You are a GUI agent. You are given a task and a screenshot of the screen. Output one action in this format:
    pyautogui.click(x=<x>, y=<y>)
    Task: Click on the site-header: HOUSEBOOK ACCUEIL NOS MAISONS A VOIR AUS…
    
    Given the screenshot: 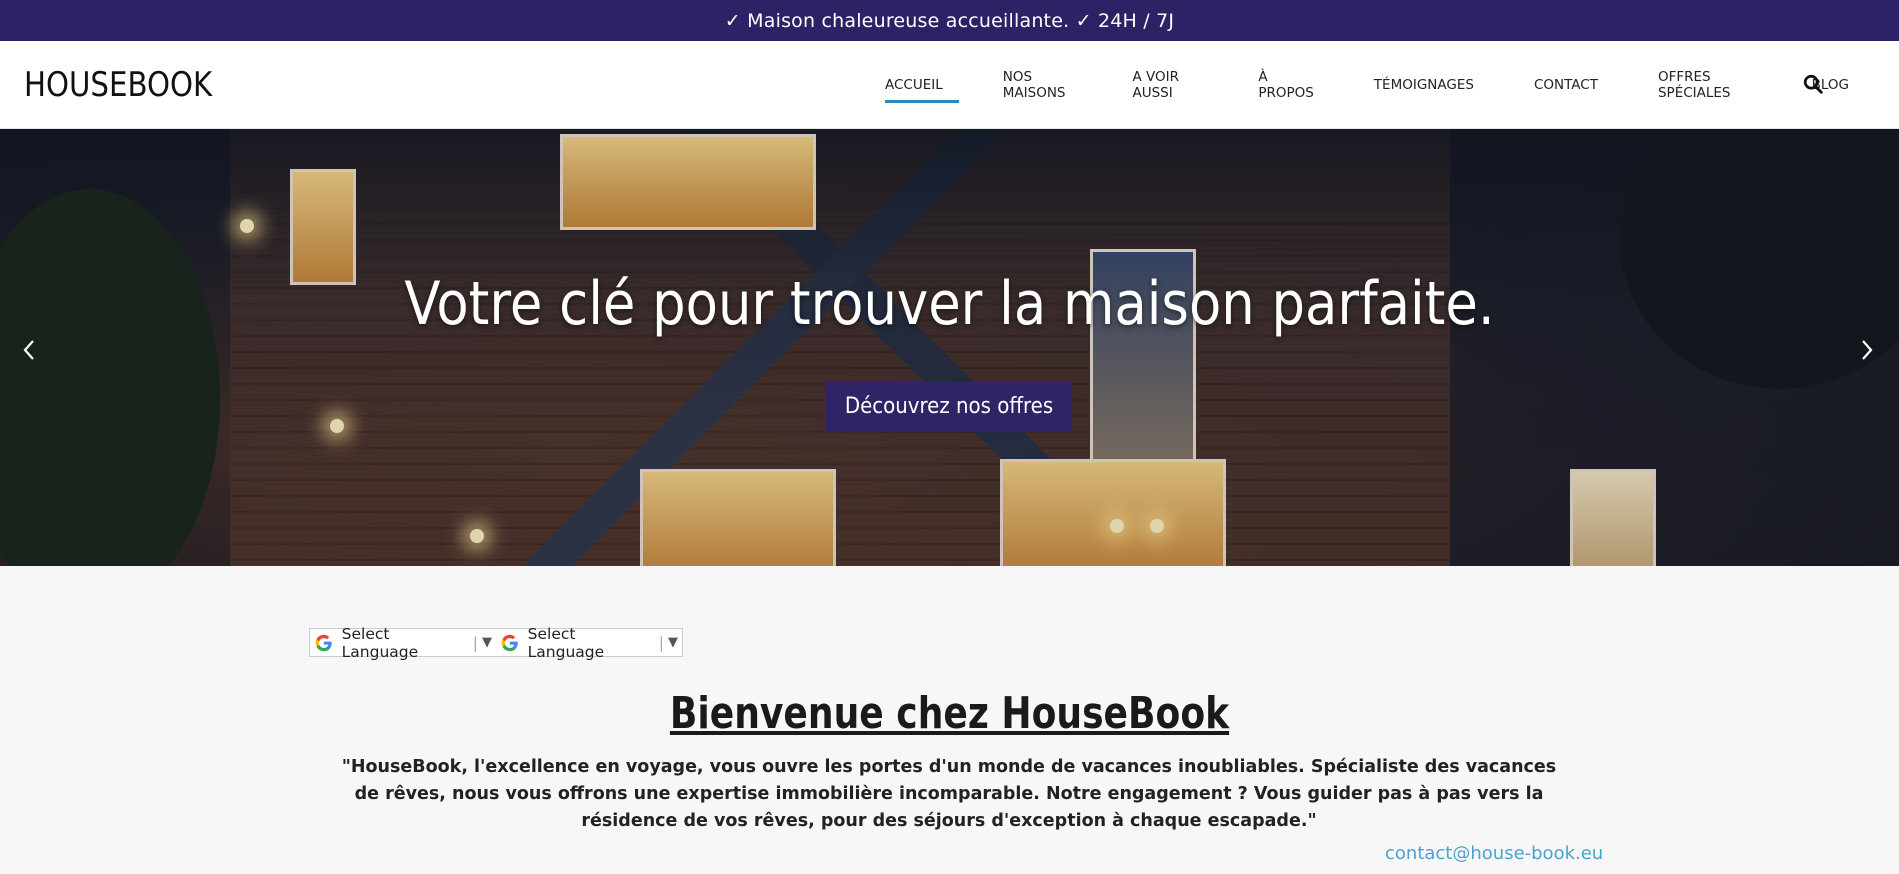 What is the action you would take?
    pyautogui.click(x=949, y=85)
    